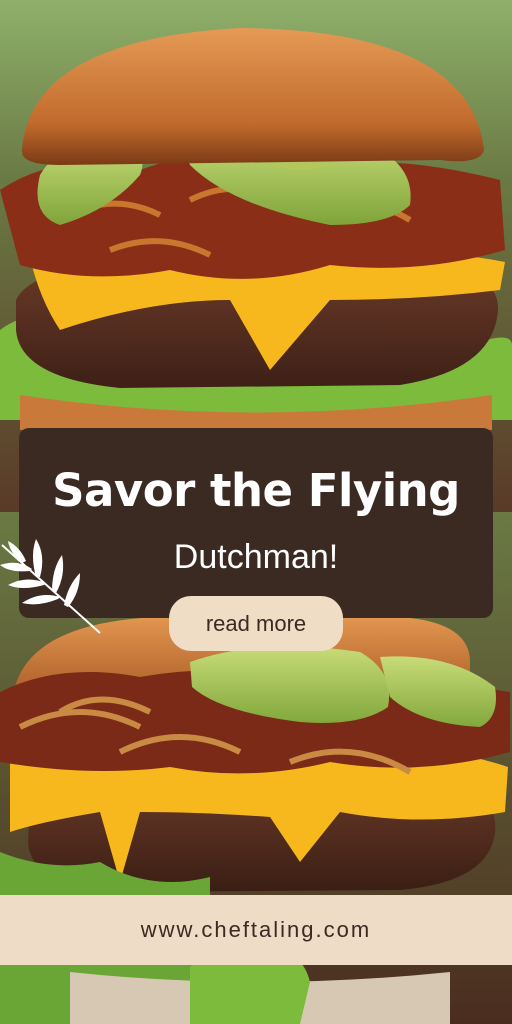 The height and width of the screenshot is (1024, 512). What do you see at coordinates (256, 490) in the screenshot?
I see `headline: Savor the Flying` at bounding box center [256, 490].